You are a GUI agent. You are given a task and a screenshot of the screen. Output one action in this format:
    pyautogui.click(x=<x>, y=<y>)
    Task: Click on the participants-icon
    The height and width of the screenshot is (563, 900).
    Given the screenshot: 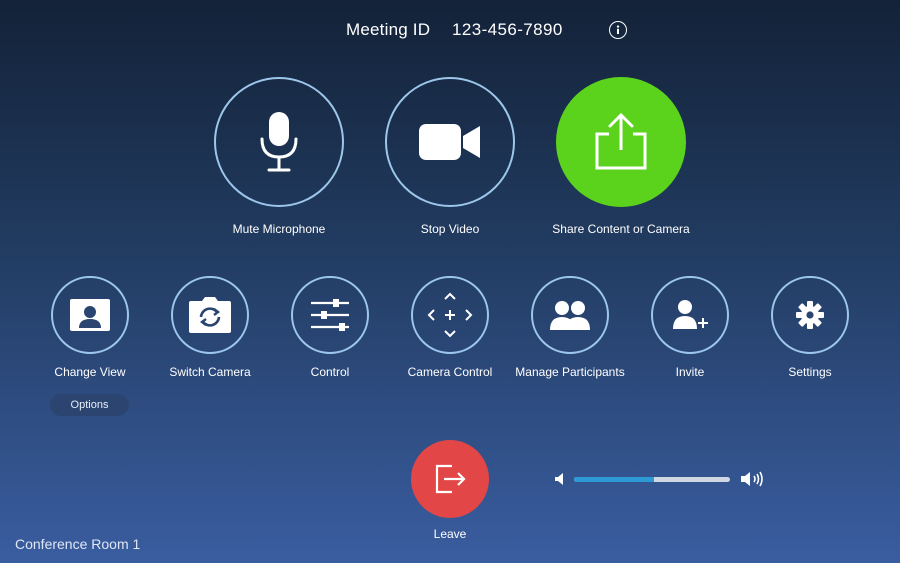 What is the action you would take?
    pyautogui.click(x=570, y=315)
    